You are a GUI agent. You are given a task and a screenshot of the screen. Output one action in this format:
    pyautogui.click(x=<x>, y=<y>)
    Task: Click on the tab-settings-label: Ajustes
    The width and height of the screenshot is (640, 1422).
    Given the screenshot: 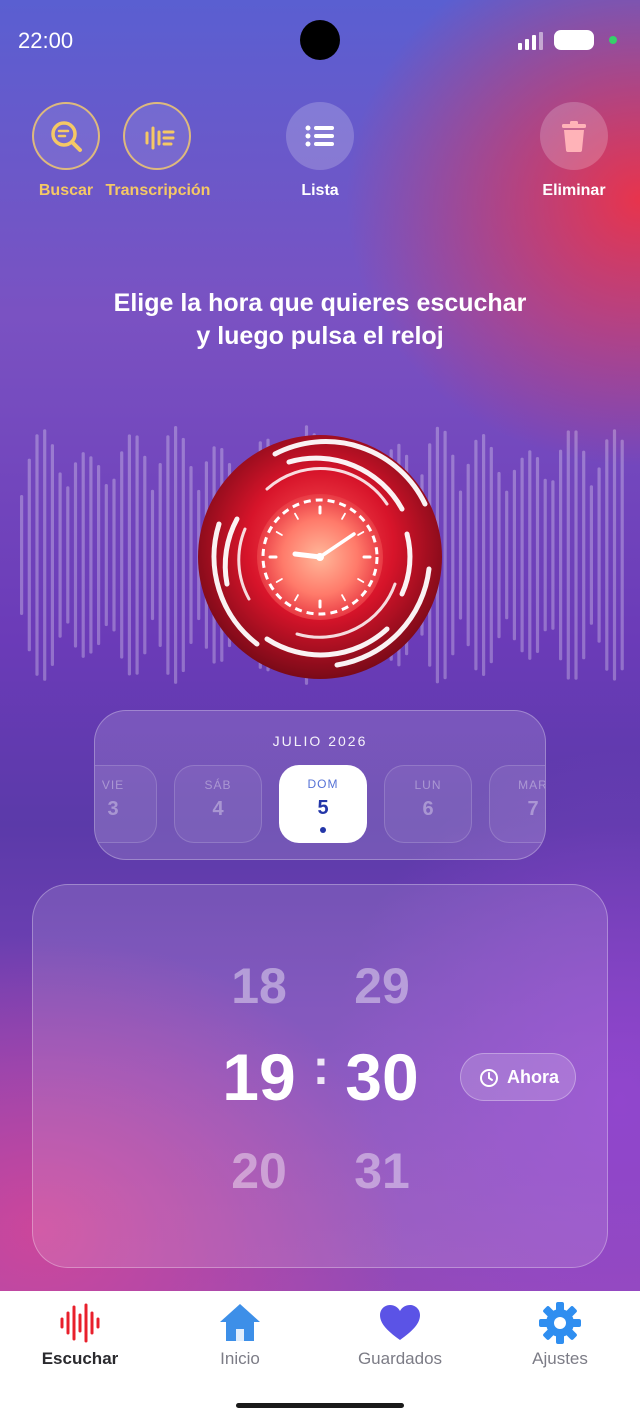 What is the action you would take?
    pyautogui.click(x=560, y=1358)
    